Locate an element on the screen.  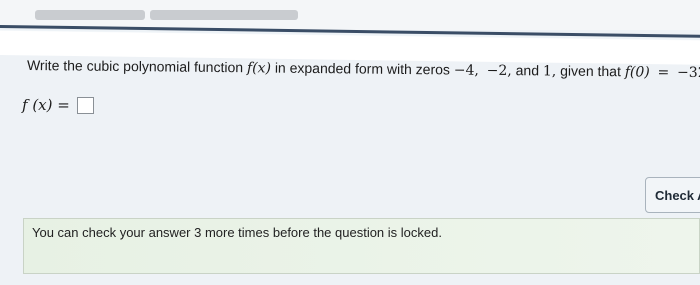
zero-1: −4, is located at coordinates (466, 70).